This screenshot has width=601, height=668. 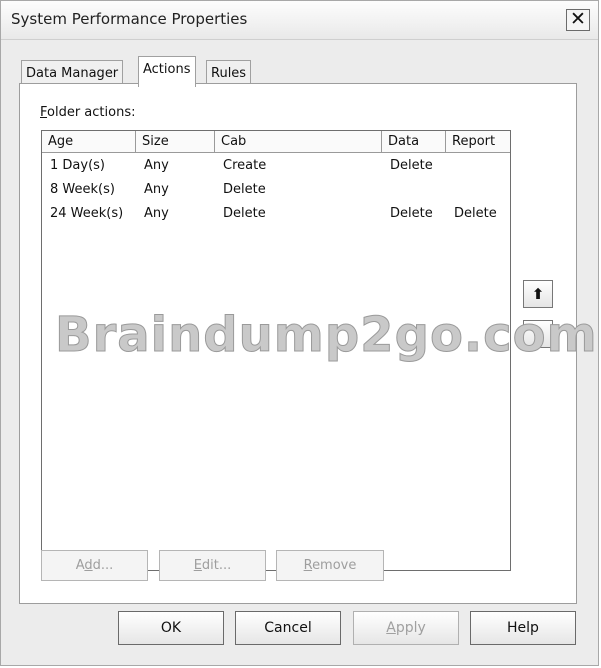 I want to click on title-bar: System Performance Properties ✕, so click(x=299, y=20).